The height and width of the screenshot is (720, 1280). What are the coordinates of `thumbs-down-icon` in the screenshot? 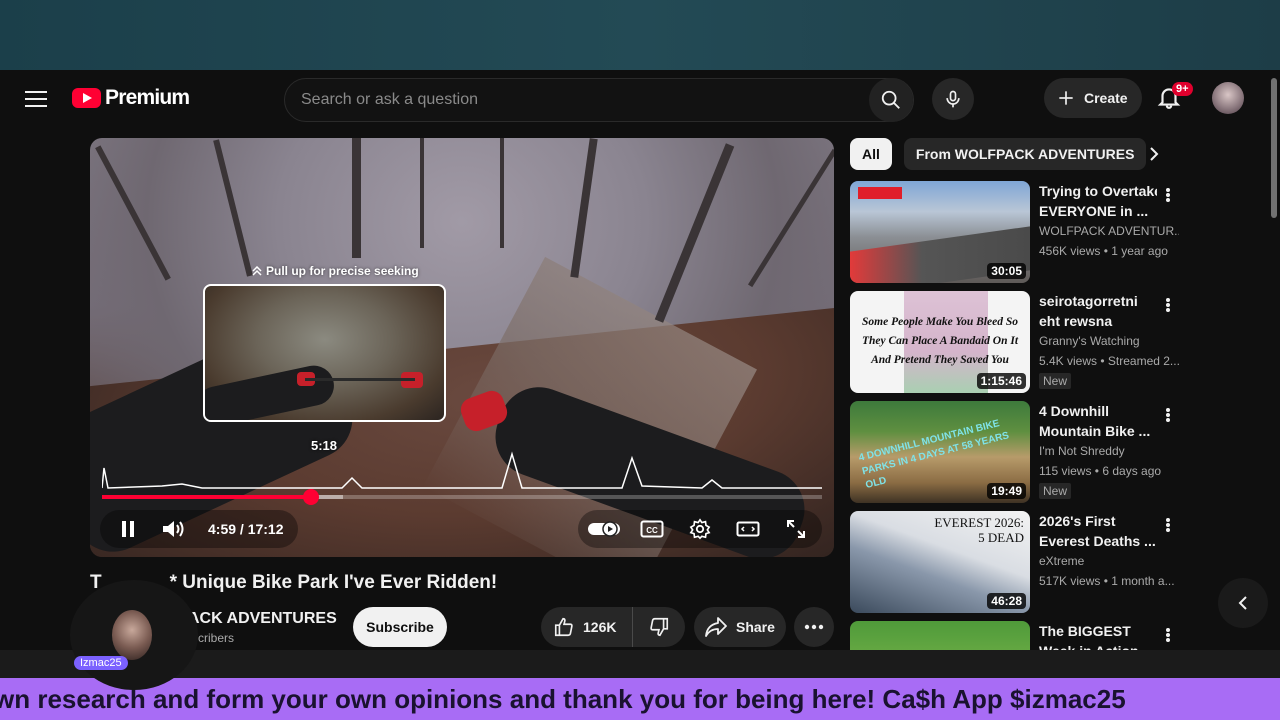 It's located at (659, 627).